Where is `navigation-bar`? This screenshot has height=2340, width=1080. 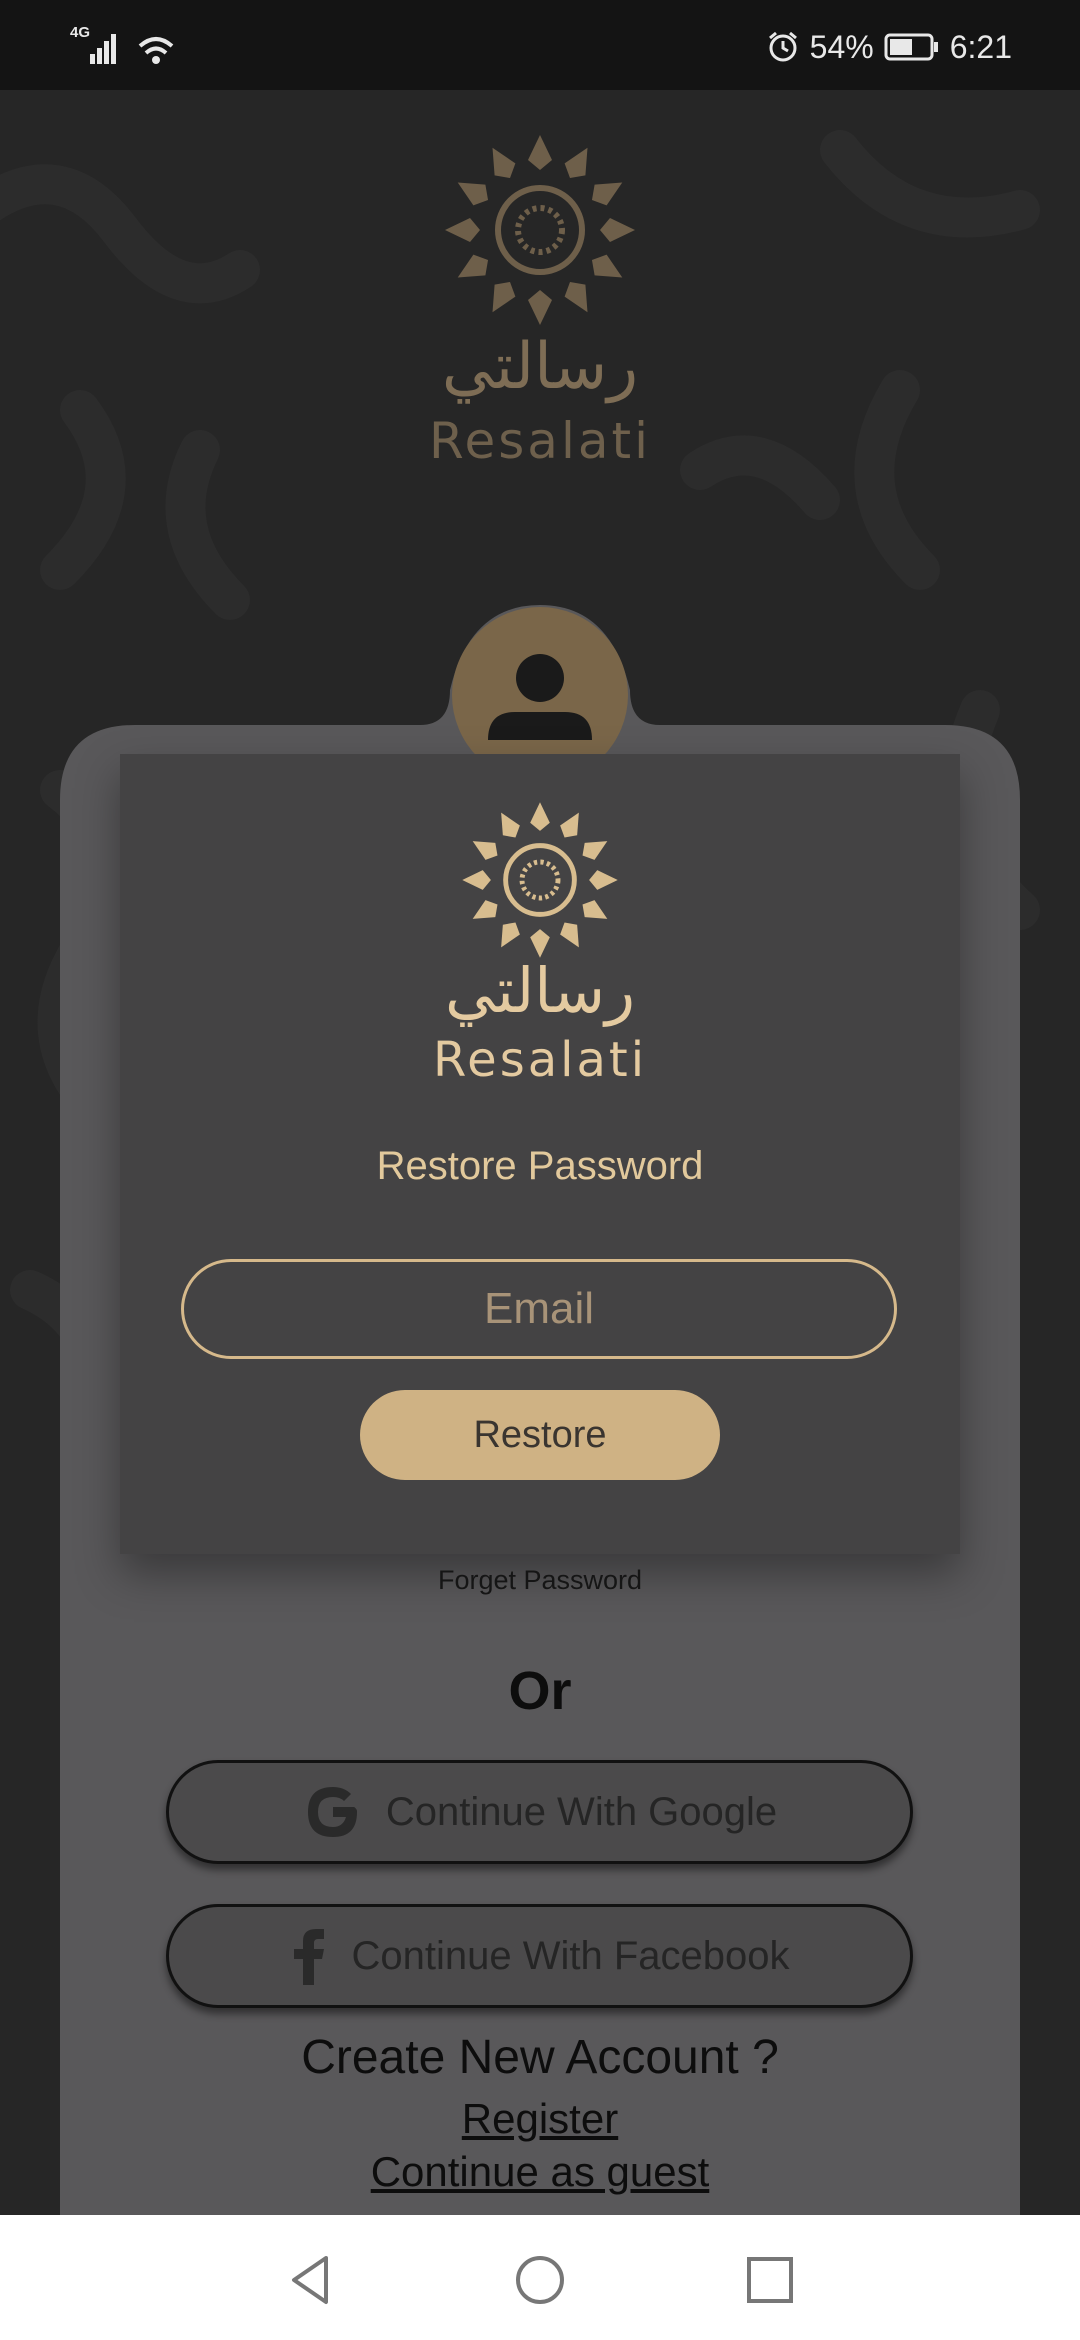
navigation-bar is located at coordinates (540, 2277).